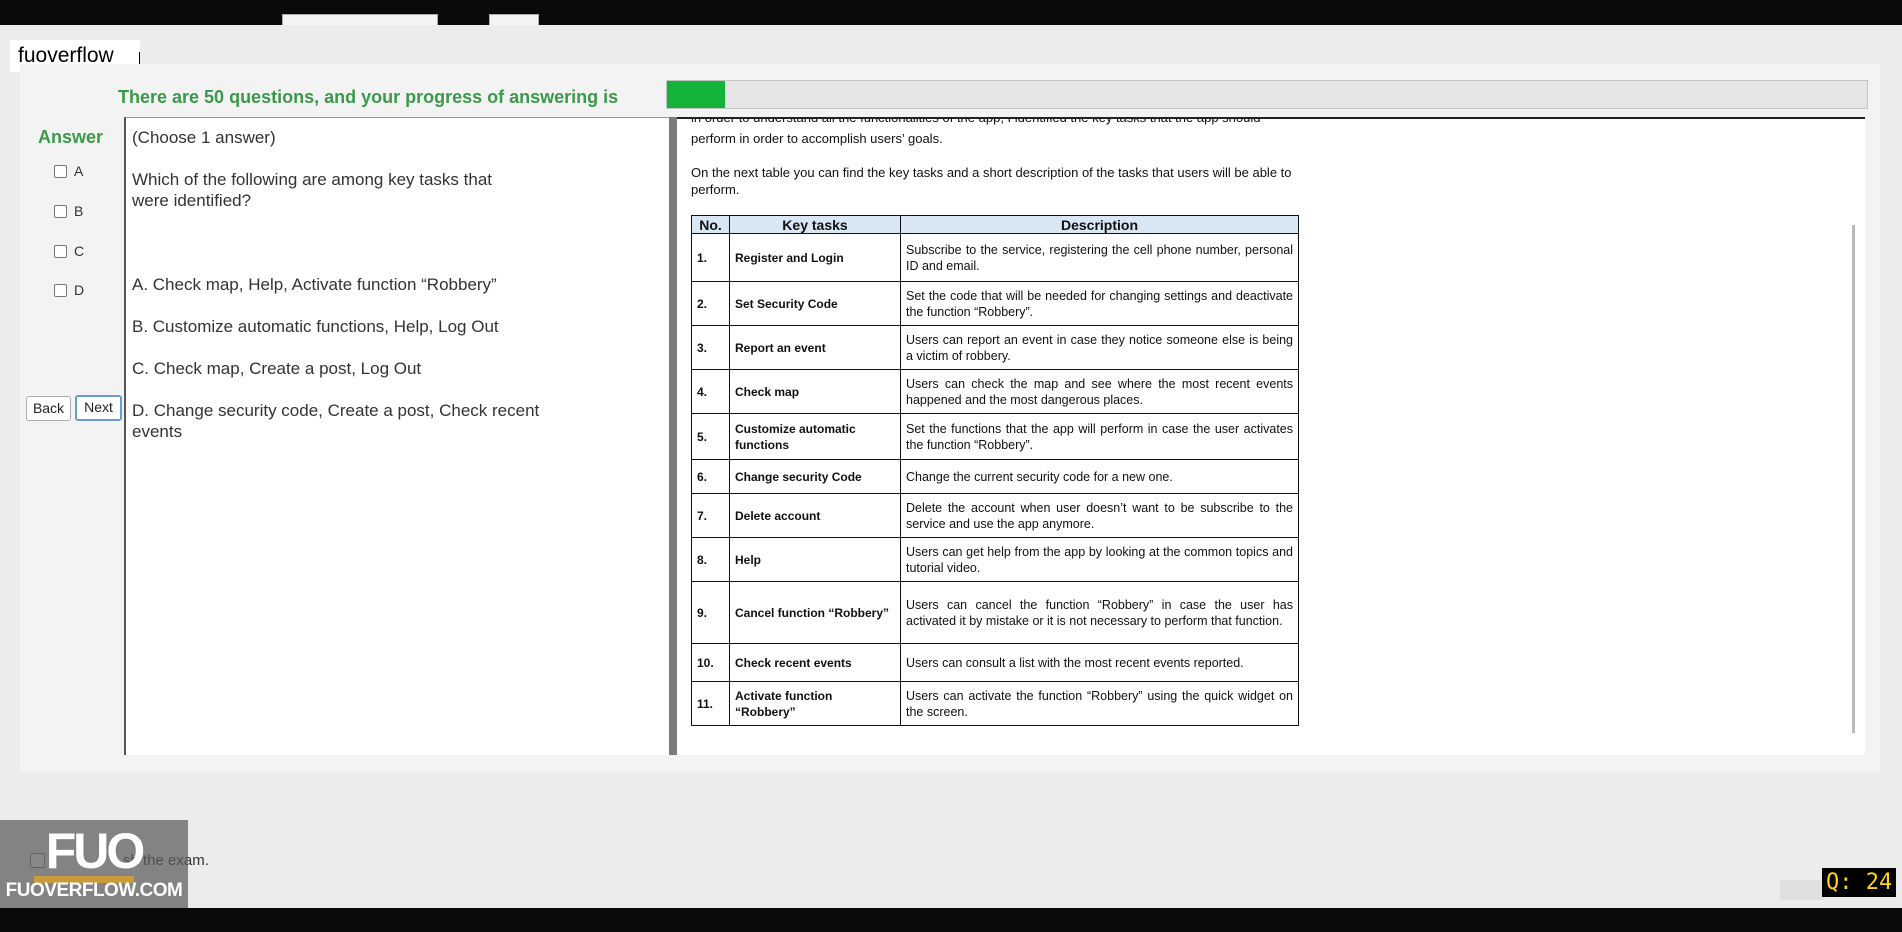  I want to click on table-header-row: No. Key tasks Description, so click(995, 224).